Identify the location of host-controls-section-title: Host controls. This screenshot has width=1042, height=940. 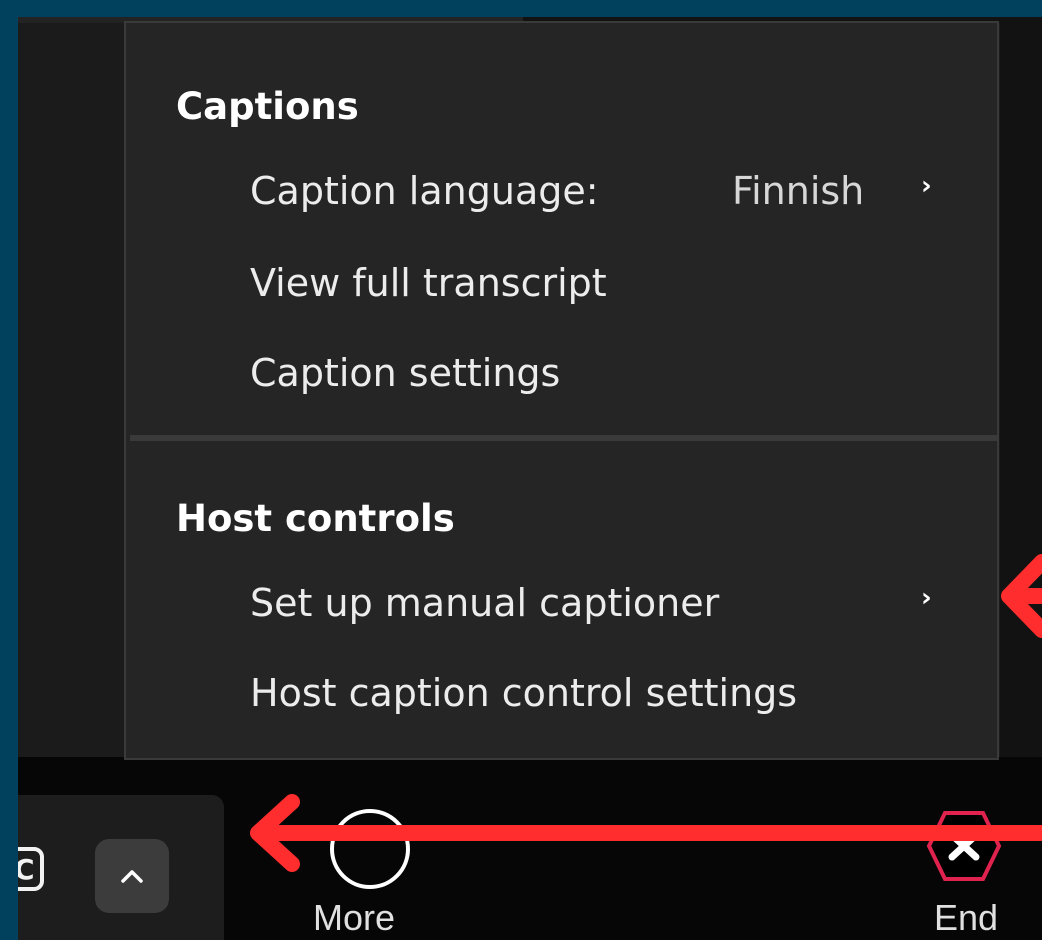
(315, 518).